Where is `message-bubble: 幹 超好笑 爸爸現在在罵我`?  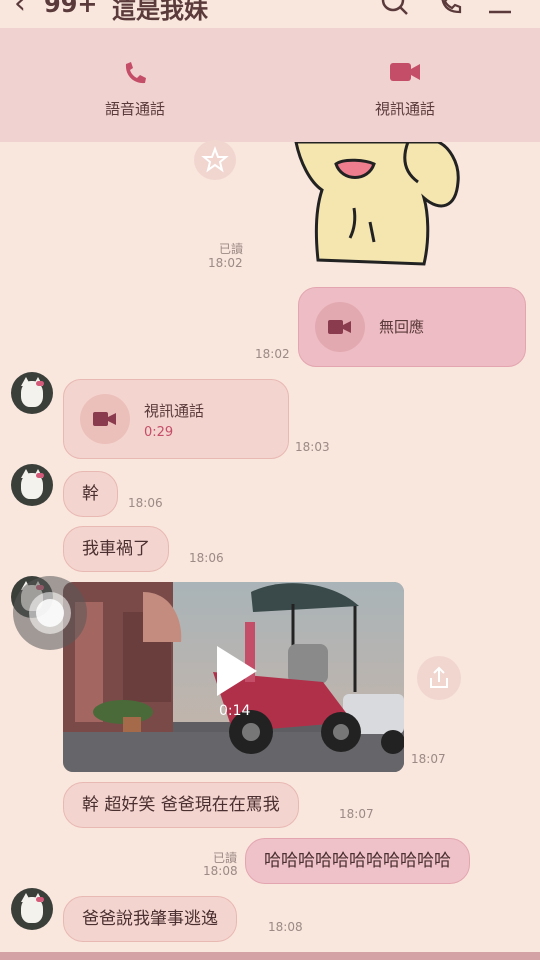 message-bubble: 幹 超好笑 爸爸現在在罵我 is located at coordinates (181, 805).